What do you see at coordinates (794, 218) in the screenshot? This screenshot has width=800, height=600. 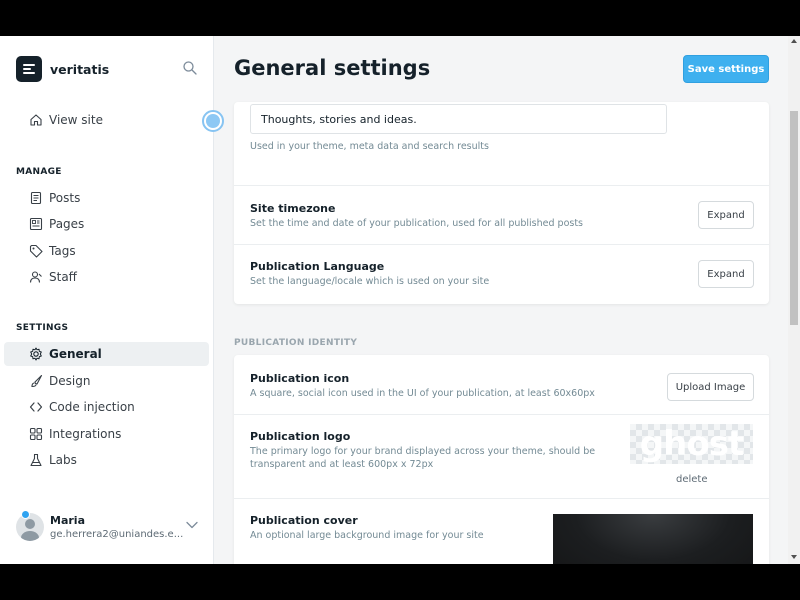 I see `scroll-thumb` at bounding box center [794, 218].